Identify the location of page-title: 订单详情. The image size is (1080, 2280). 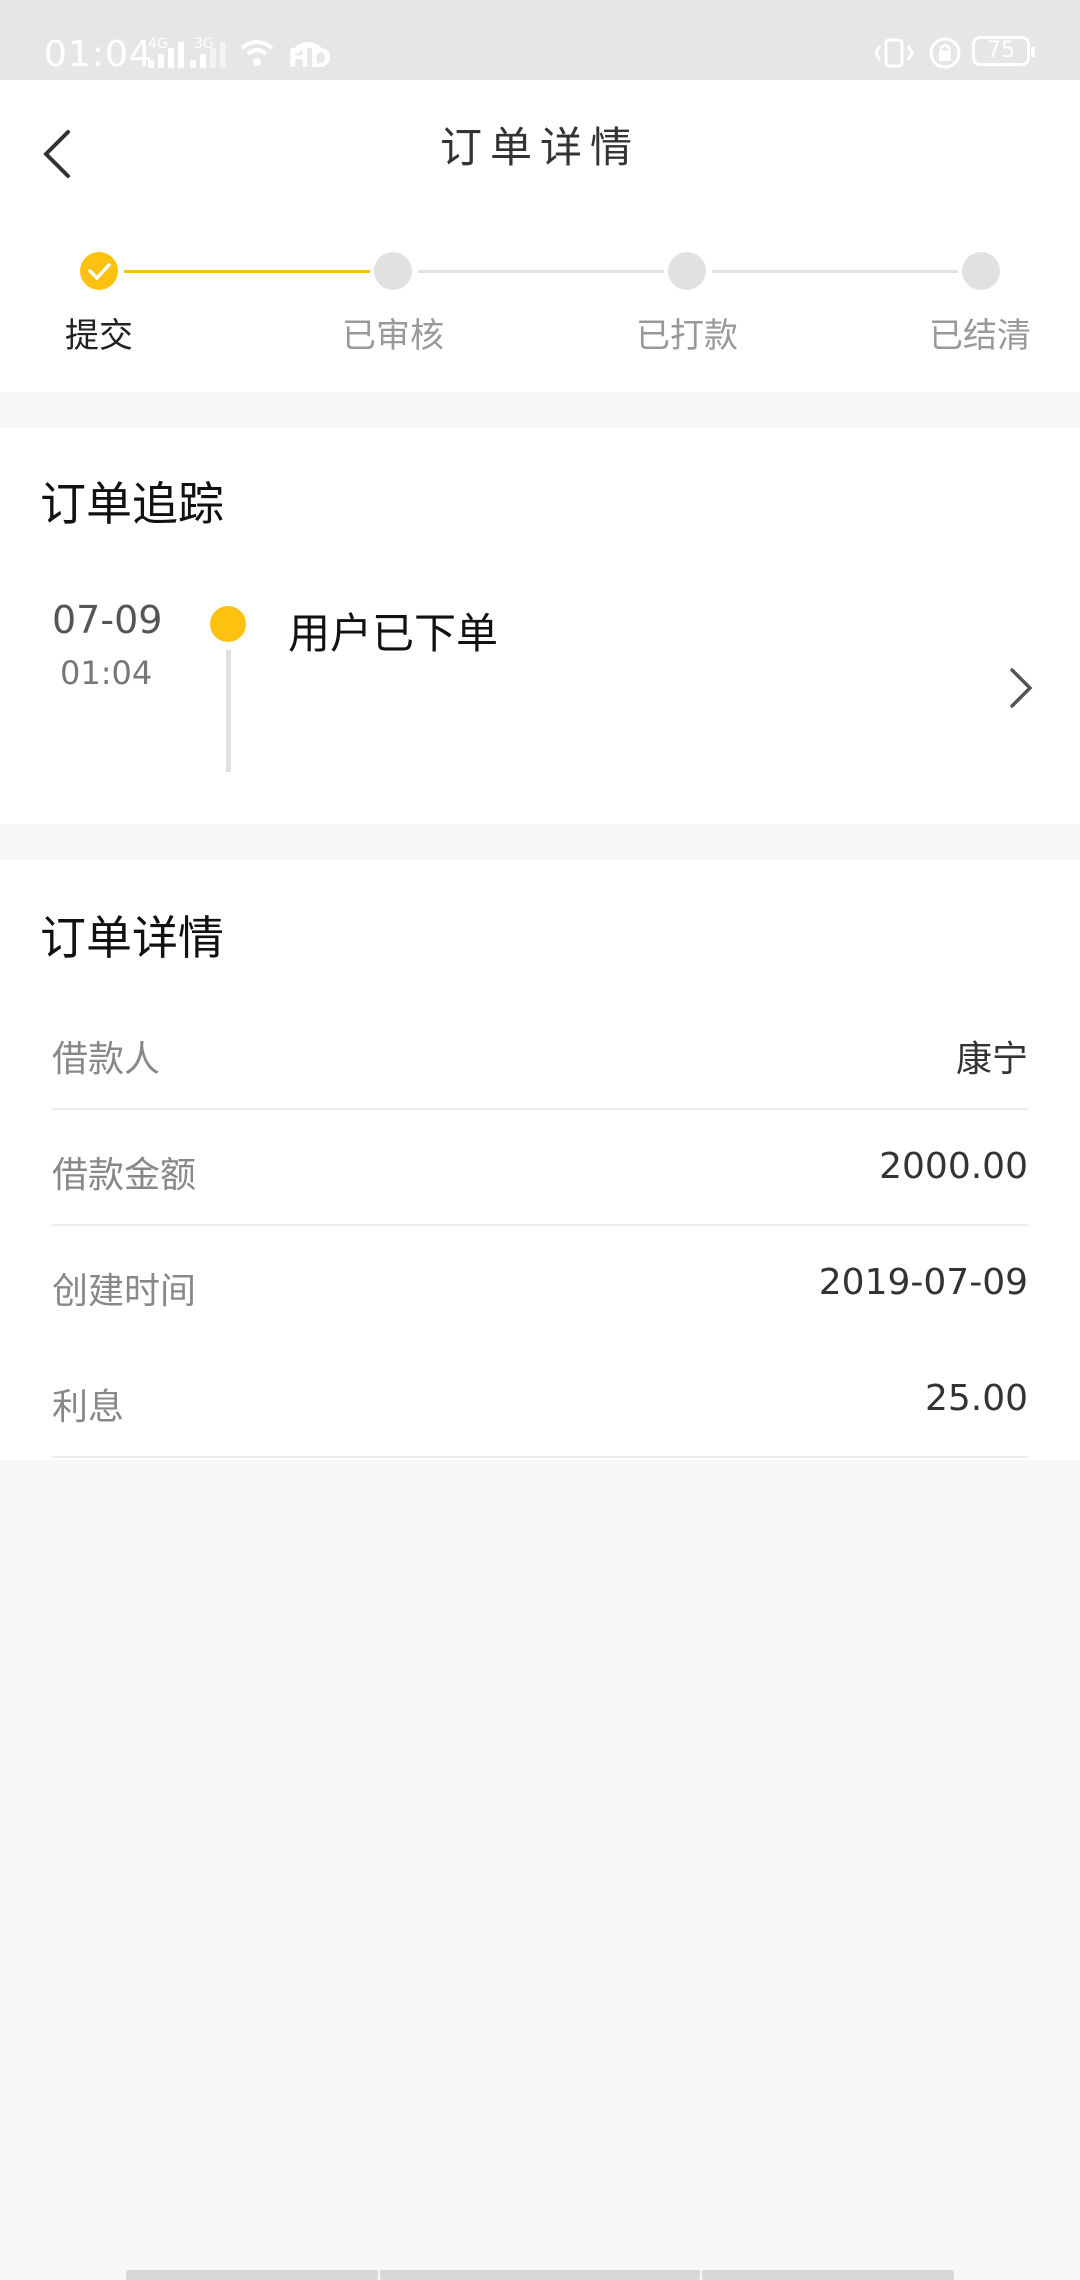
(539, 147).